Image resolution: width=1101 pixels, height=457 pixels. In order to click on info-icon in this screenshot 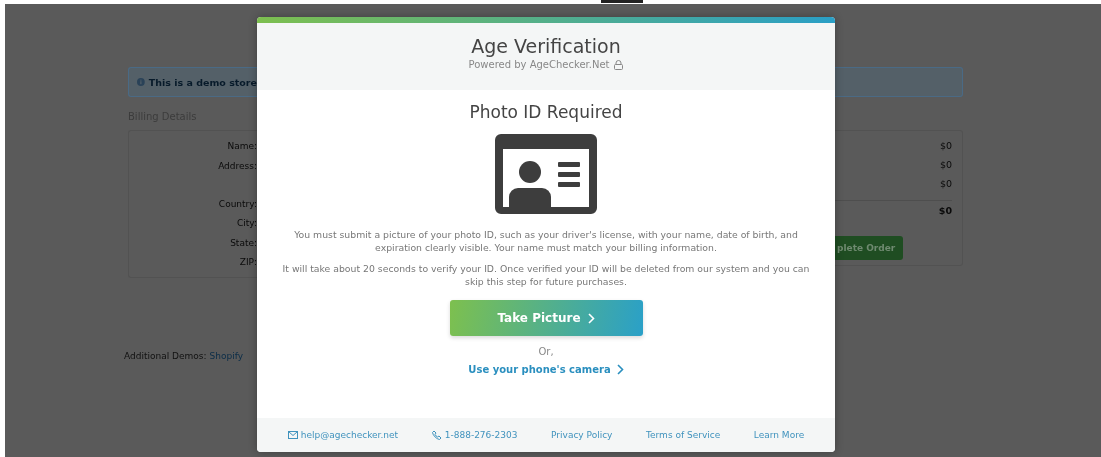, I will do `click(141, 82)`.